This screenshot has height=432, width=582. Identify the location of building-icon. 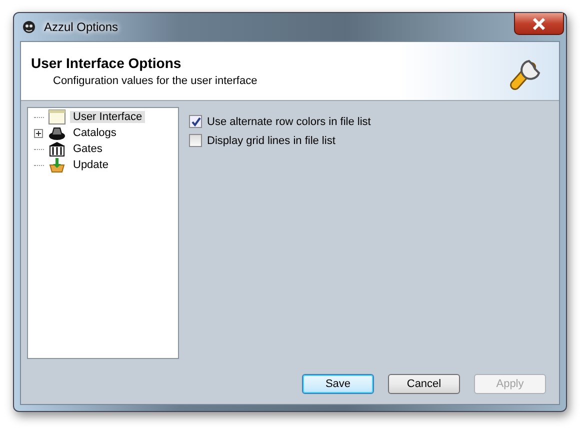
(57, 149).